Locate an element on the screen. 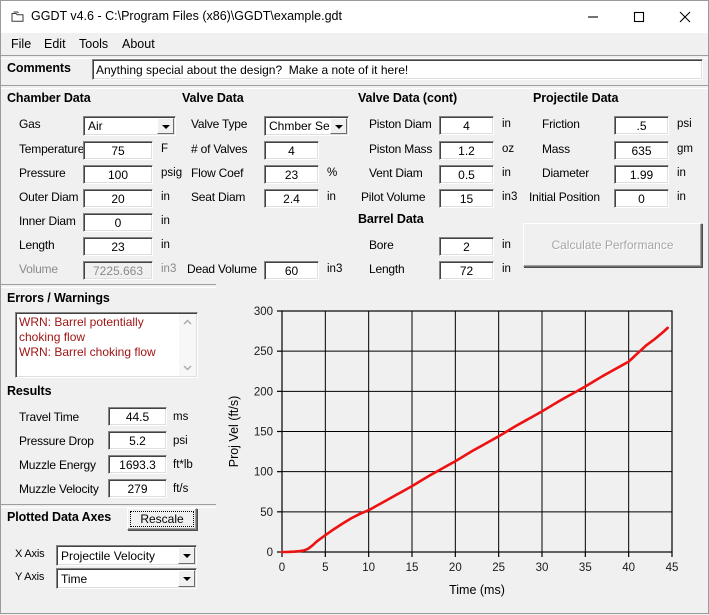 The image size is (709, 615). x-axis-value: Projectile Velocity is located at coordinates (108, 556).